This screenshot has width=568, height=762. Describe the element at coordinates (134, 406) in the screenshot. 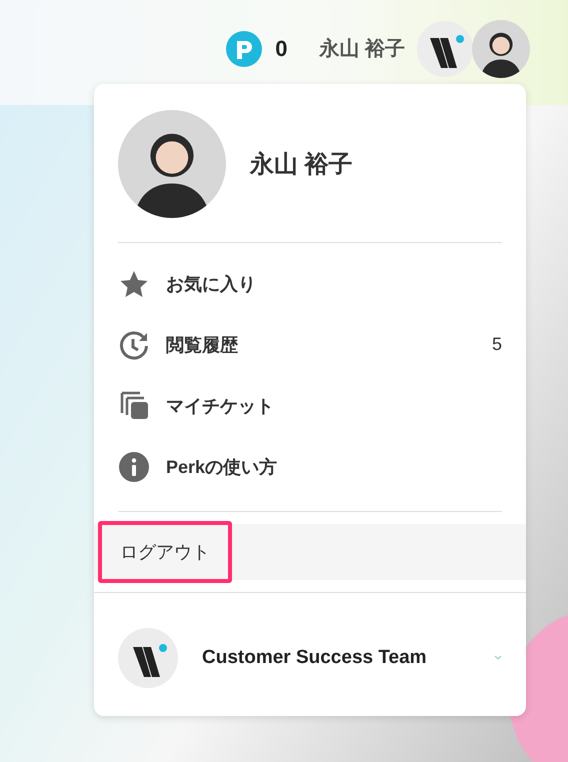

I see `copy-icon` at that location.